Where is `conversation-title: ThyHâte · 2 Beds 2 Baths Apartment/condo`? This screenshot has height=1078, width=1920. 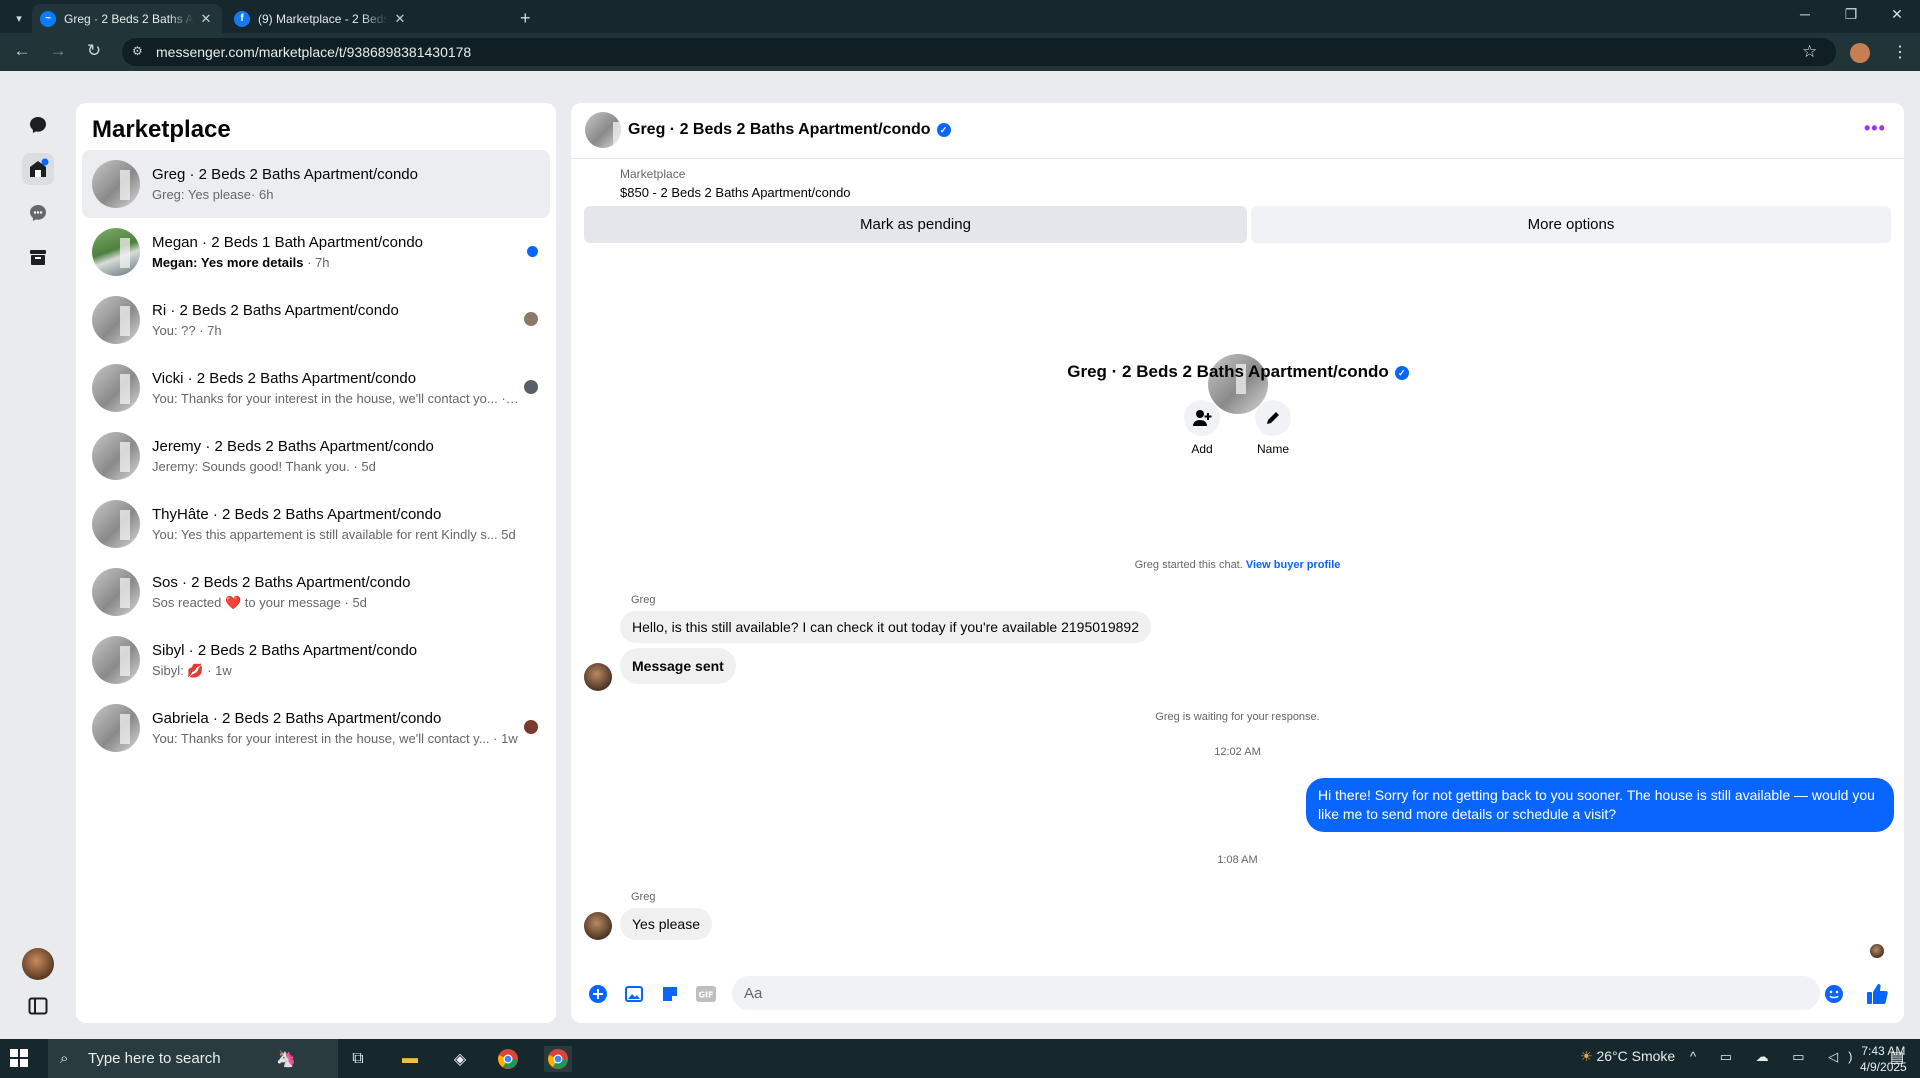 conversation-title: ThyHâte · 2 Beds 2 Baths Apartment/condo is located at coordinates (297, 514).